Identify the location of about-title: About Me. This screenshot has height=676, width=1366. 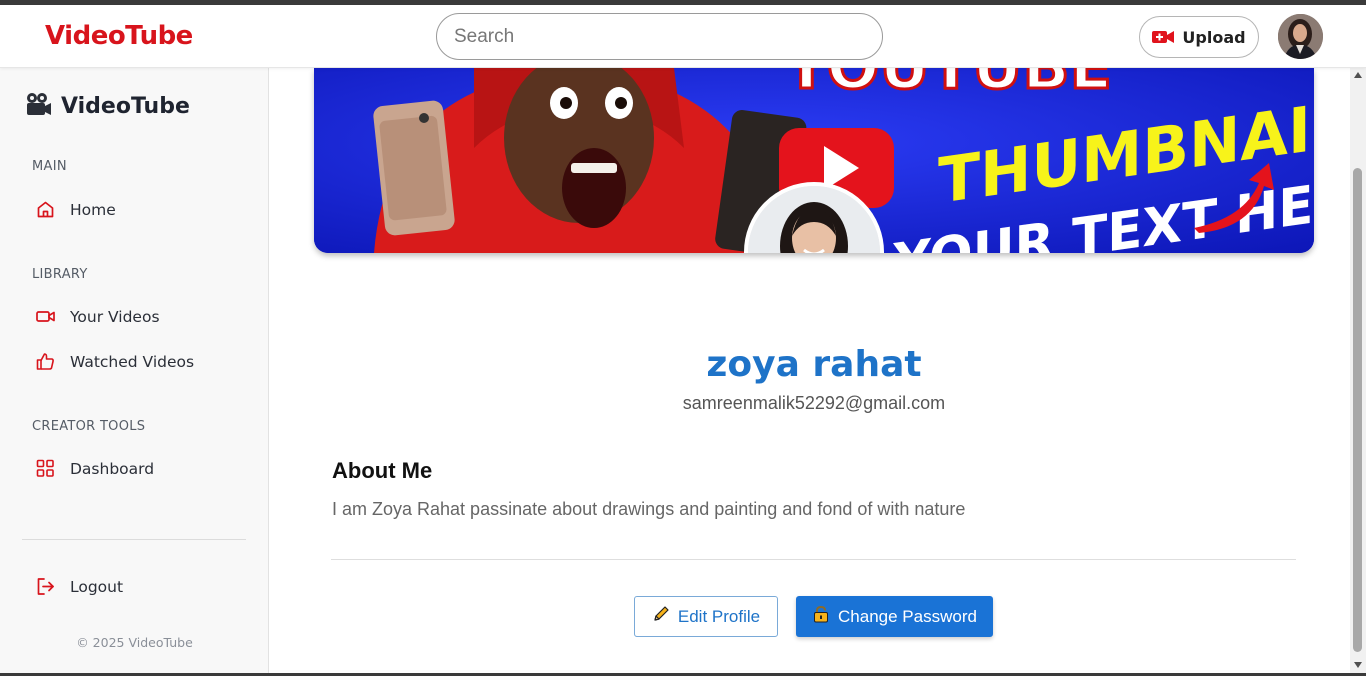
(382, 470).